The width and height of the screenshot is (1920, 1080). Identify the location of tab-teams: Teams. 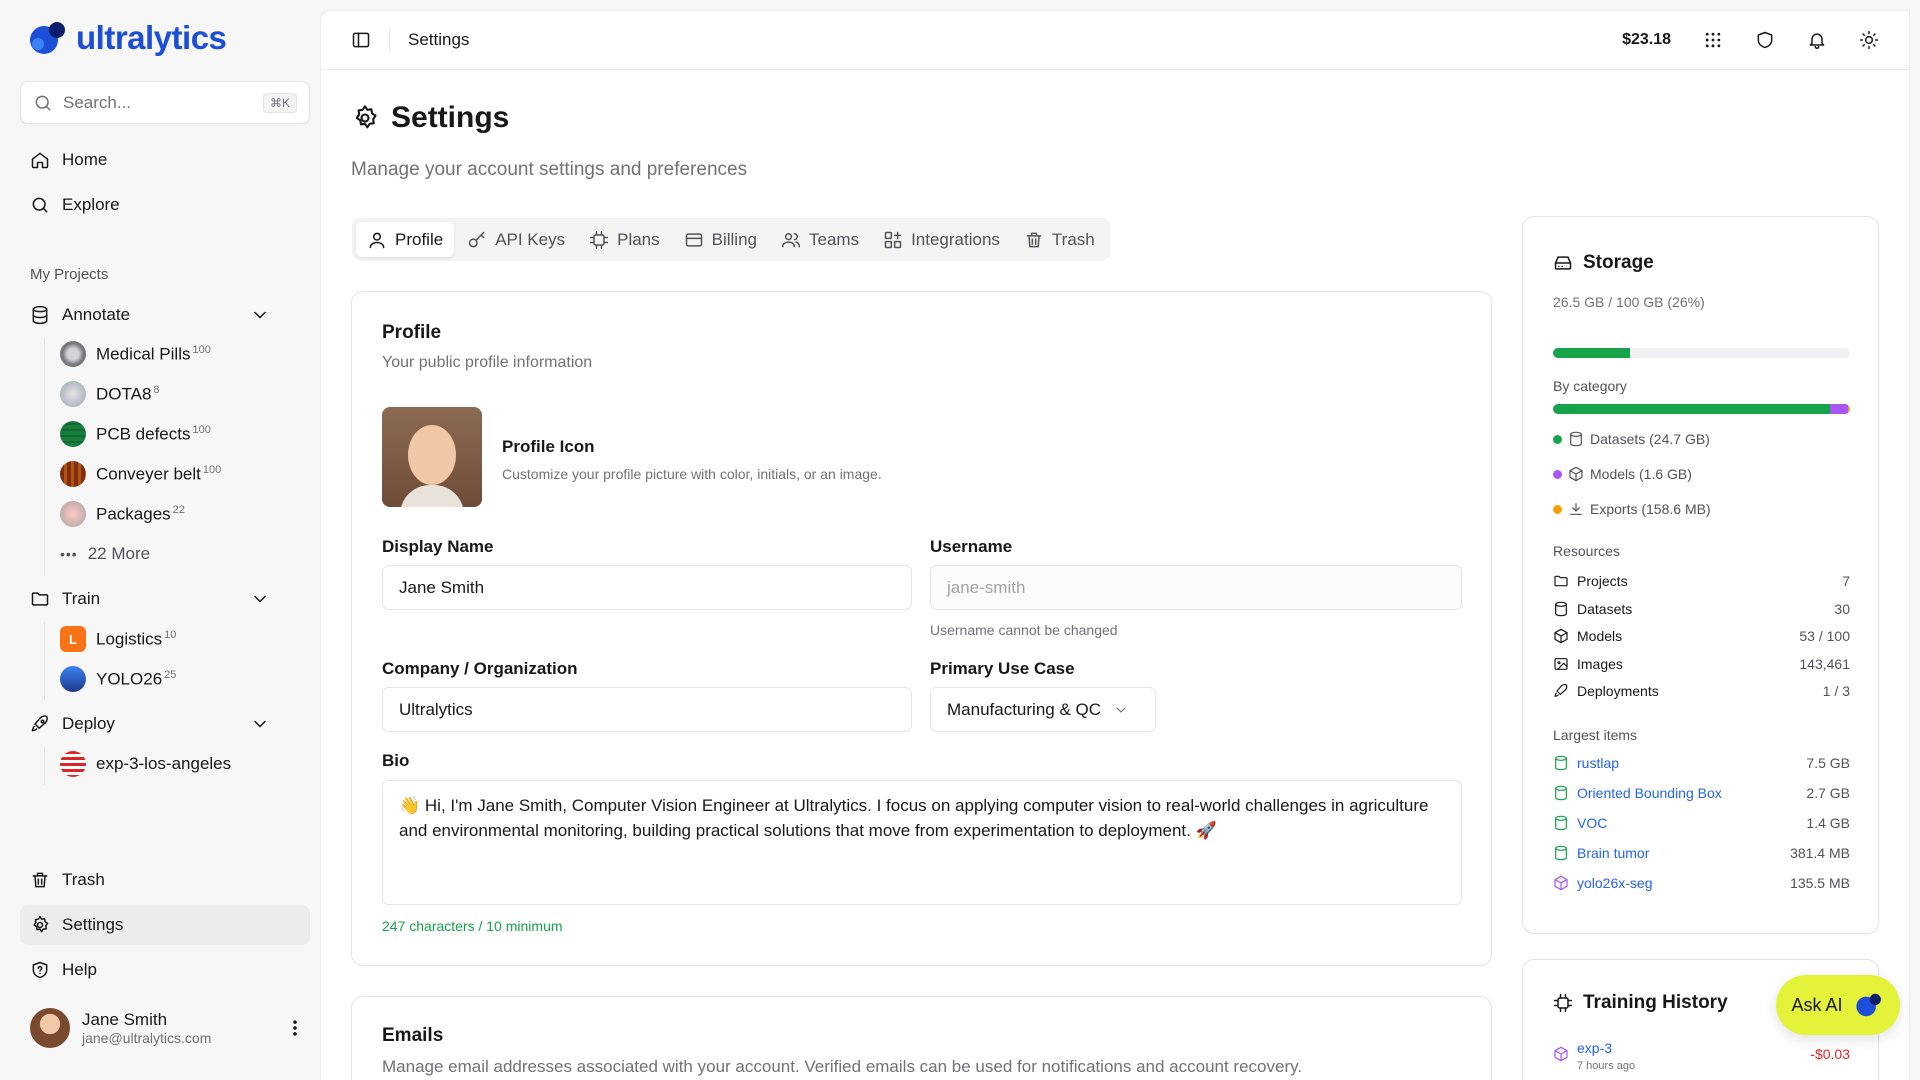
(820, 239).